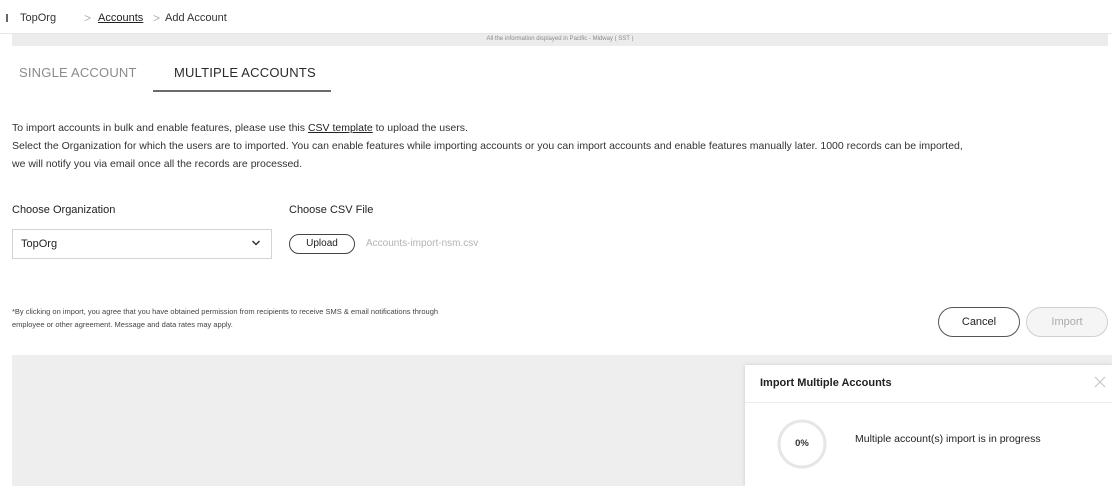  What do you see at coordinates (64, 210) in the screenshot?
I see `organization-label: Choose Organization` at bounding box center [64, 210].